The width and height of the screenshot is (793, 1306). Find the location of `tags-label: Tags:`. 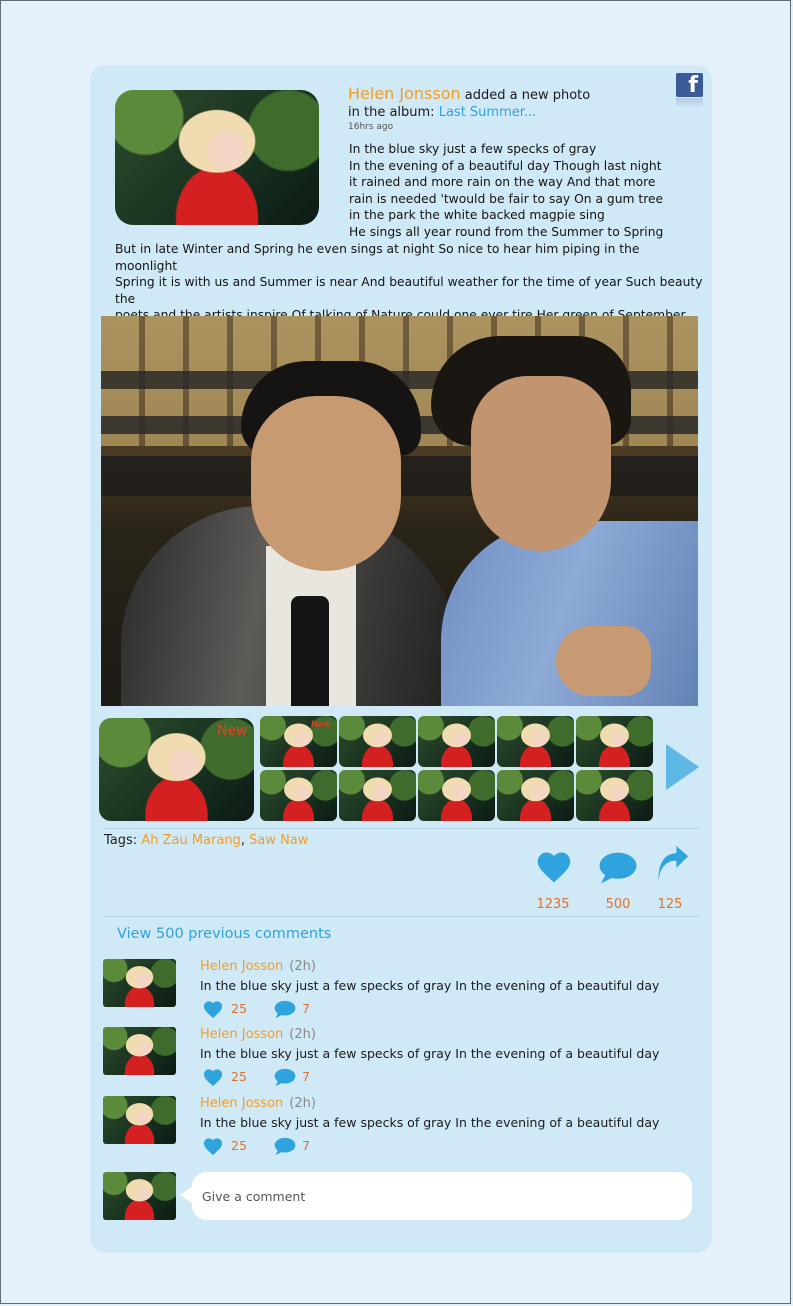

tags-label: Tags: is located at coordinates (121, 840).